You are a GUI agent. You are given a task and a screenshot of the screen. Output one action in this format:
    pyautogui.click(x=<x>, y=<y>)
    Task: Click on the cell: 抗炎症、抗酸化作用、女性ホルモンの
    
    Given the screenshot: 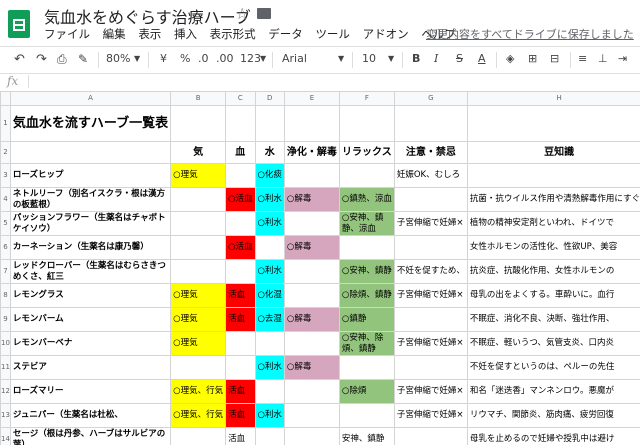 What is the action you would take?
    pyautogui.click(x=553, y=271)
    